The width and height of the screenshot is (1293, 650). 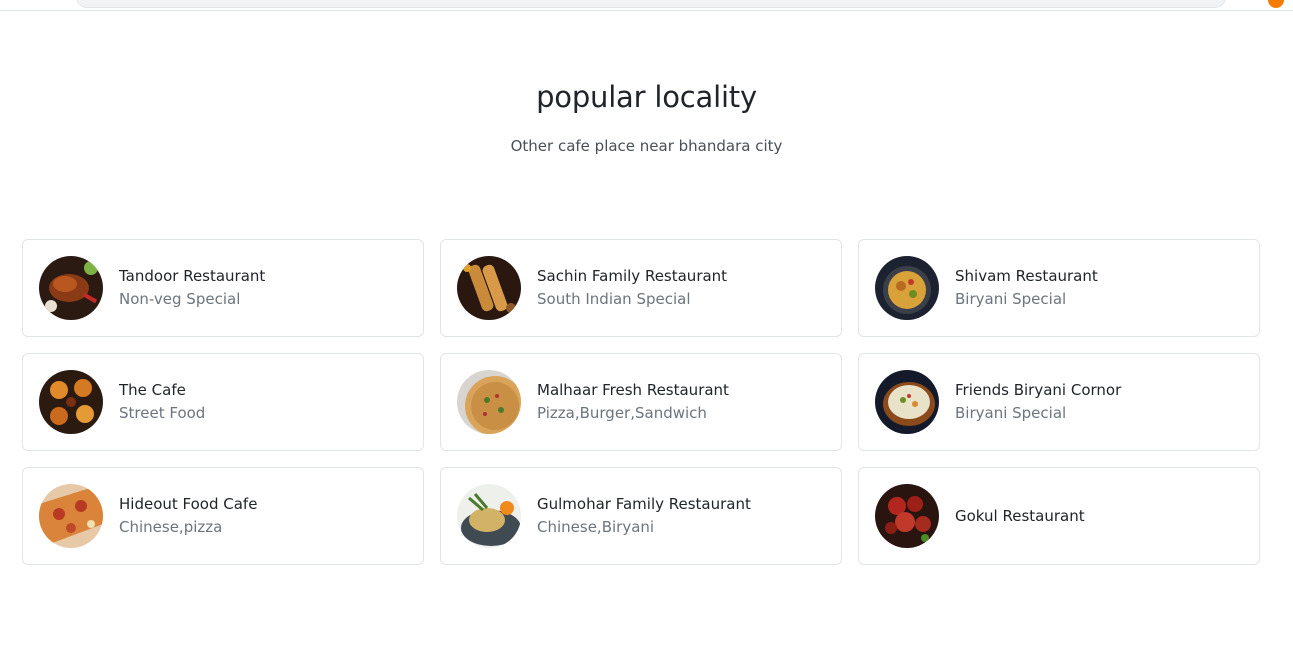 I want to click on restaurant-name: Sachin Family Restaurant, so click(x=632, y=276).